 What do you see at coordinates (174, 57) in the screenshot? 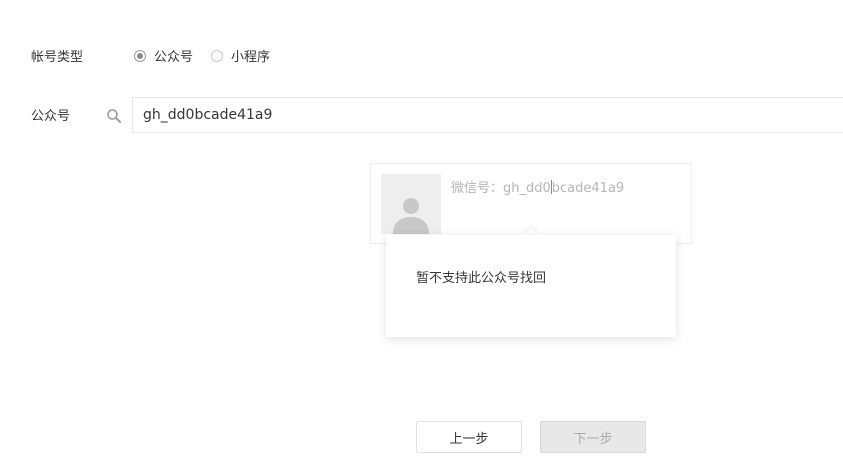
I see `radio-label-official-account: 公众号` at bounding box center [174, 57].